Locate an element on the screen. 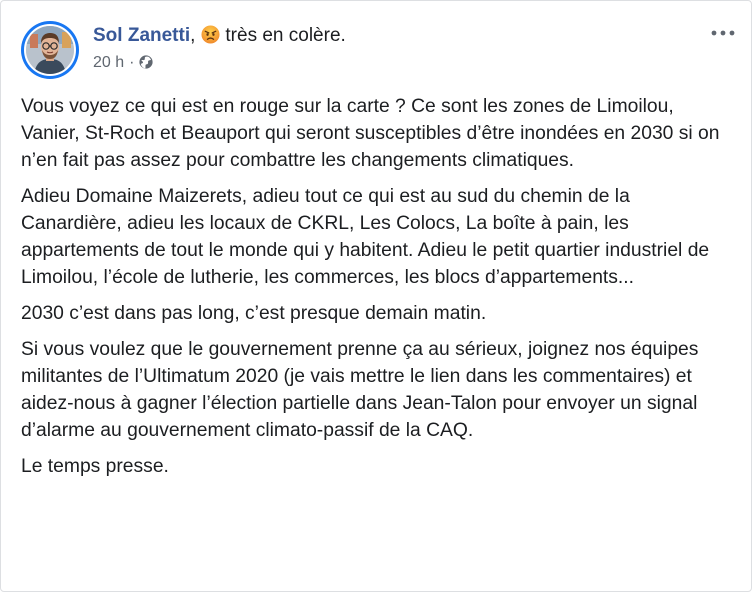 The height and width of the screenshot is (592, 752). post-headline: Sol Zanetti, très en colère. is located at coordinates (219, 36).